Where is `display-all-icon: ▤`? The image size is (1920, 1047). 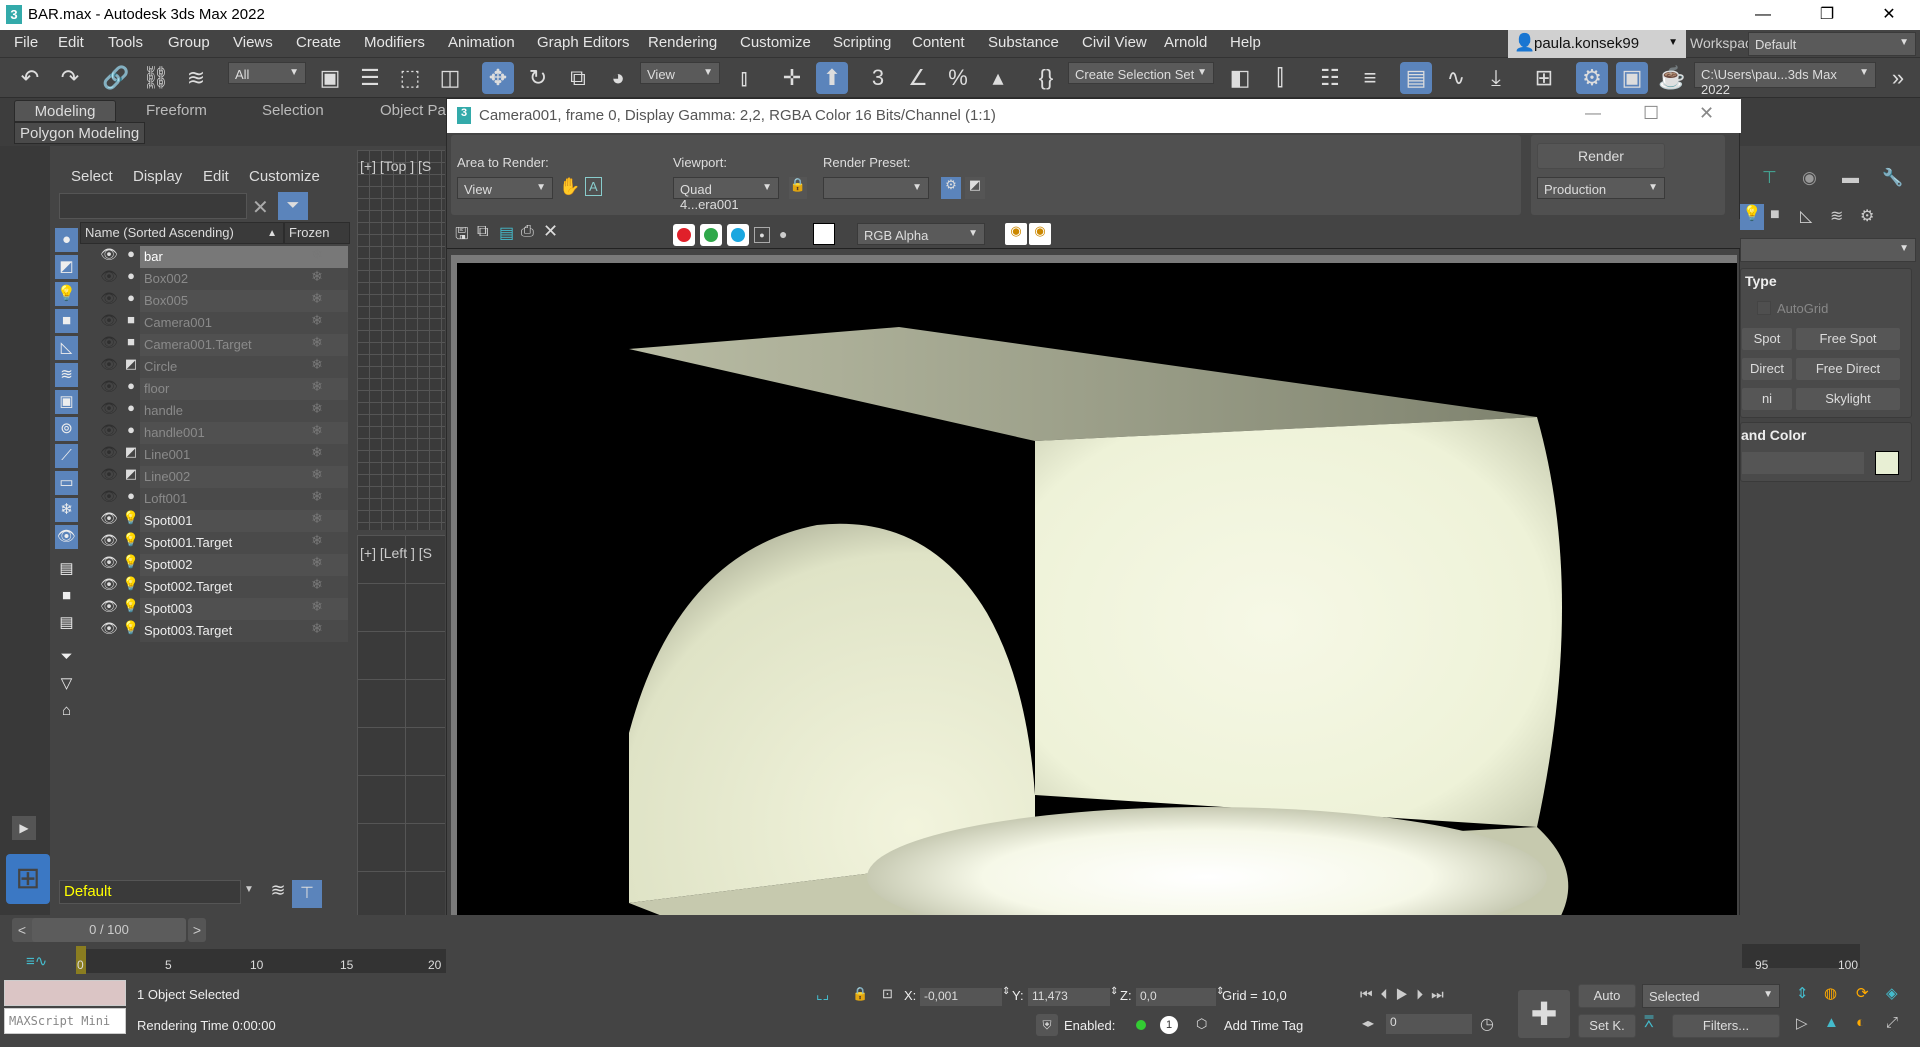 display-all-icon: ▤ is located at coordinates (66, 569).